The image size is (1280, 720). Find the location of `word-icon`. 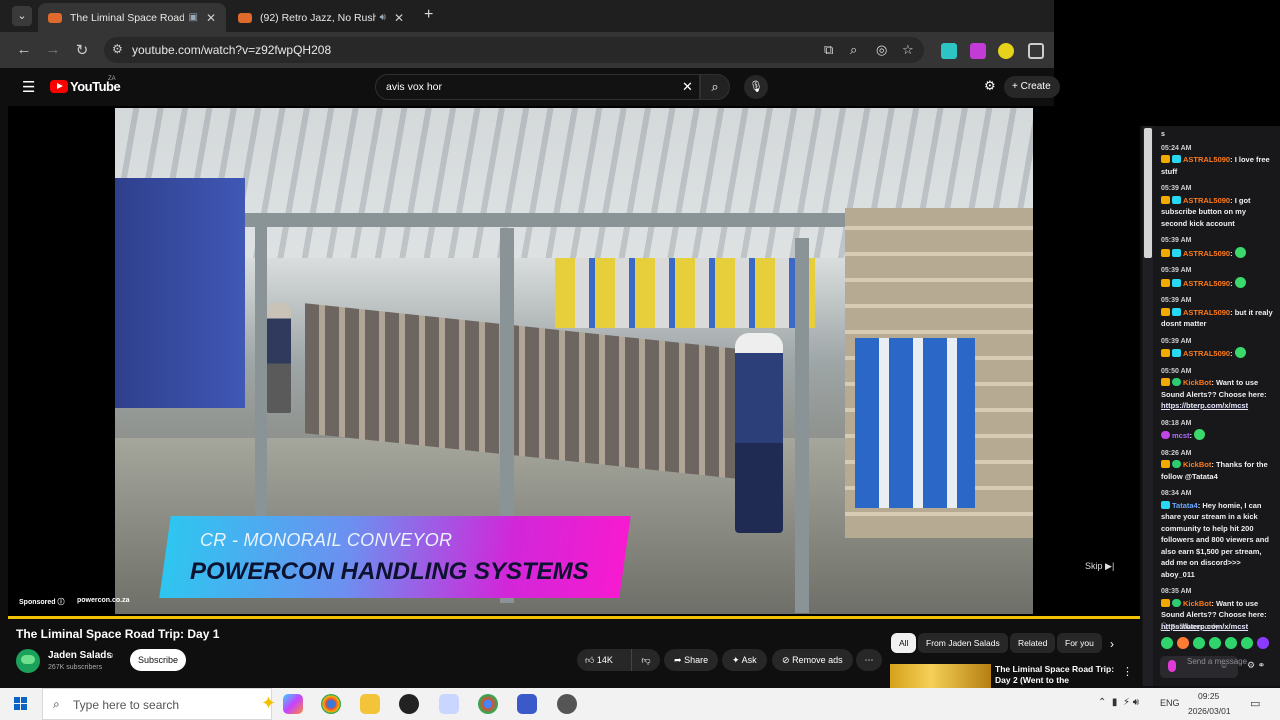

word-icon is located at coordinates (527, 704).